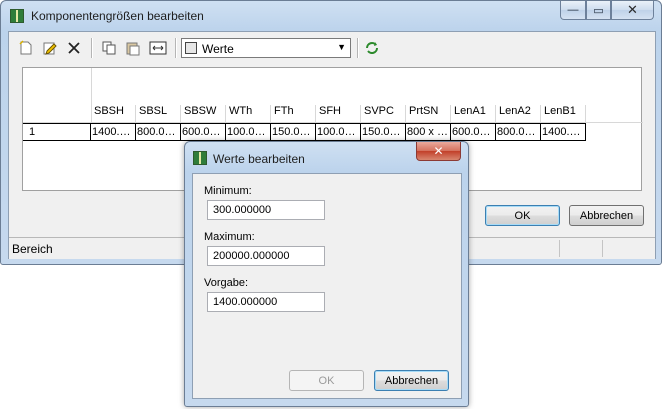  Describe the element at coordinates (218, 49) in the screenshot. I see `combo-value: Werte` at that location.